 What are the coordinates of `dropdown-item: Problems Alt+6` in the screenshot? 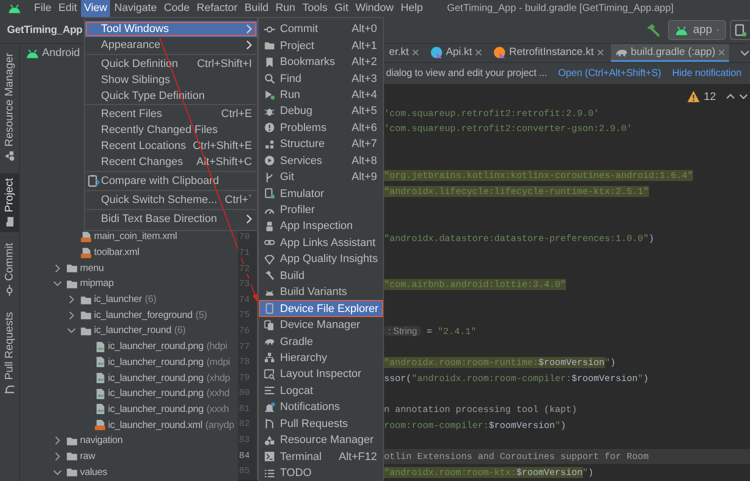 It's located at (321, 128).